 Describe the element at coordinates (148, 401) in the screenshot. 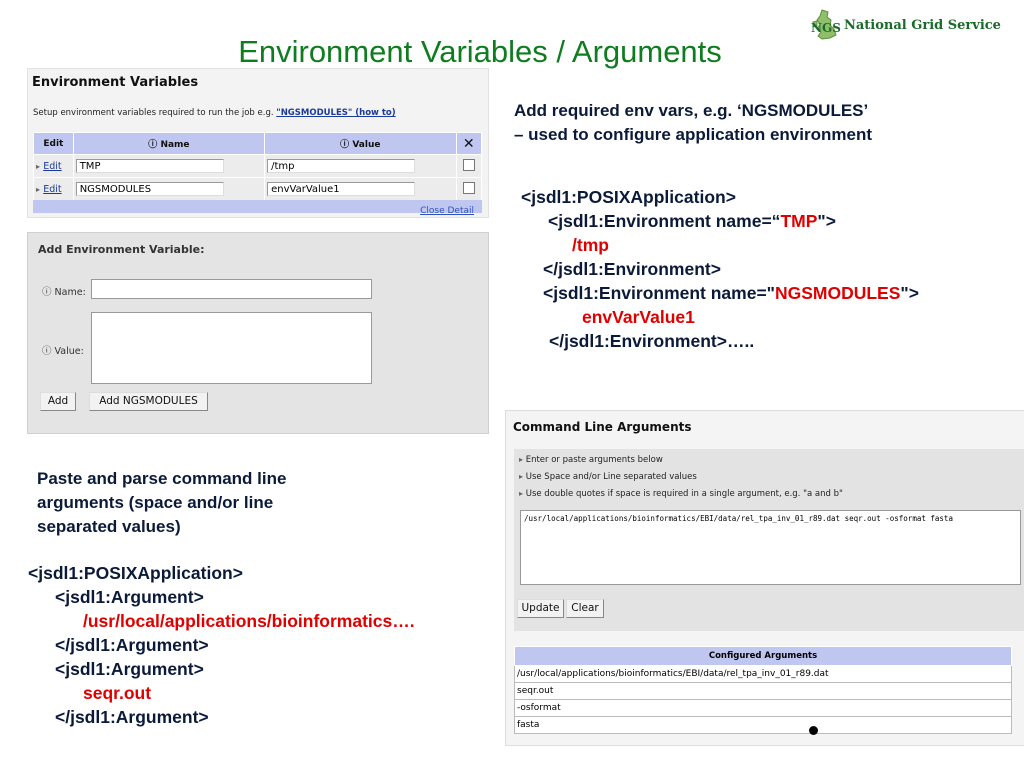

I see `add-ngsmodules-button: Add NGSMODULES` at that location.